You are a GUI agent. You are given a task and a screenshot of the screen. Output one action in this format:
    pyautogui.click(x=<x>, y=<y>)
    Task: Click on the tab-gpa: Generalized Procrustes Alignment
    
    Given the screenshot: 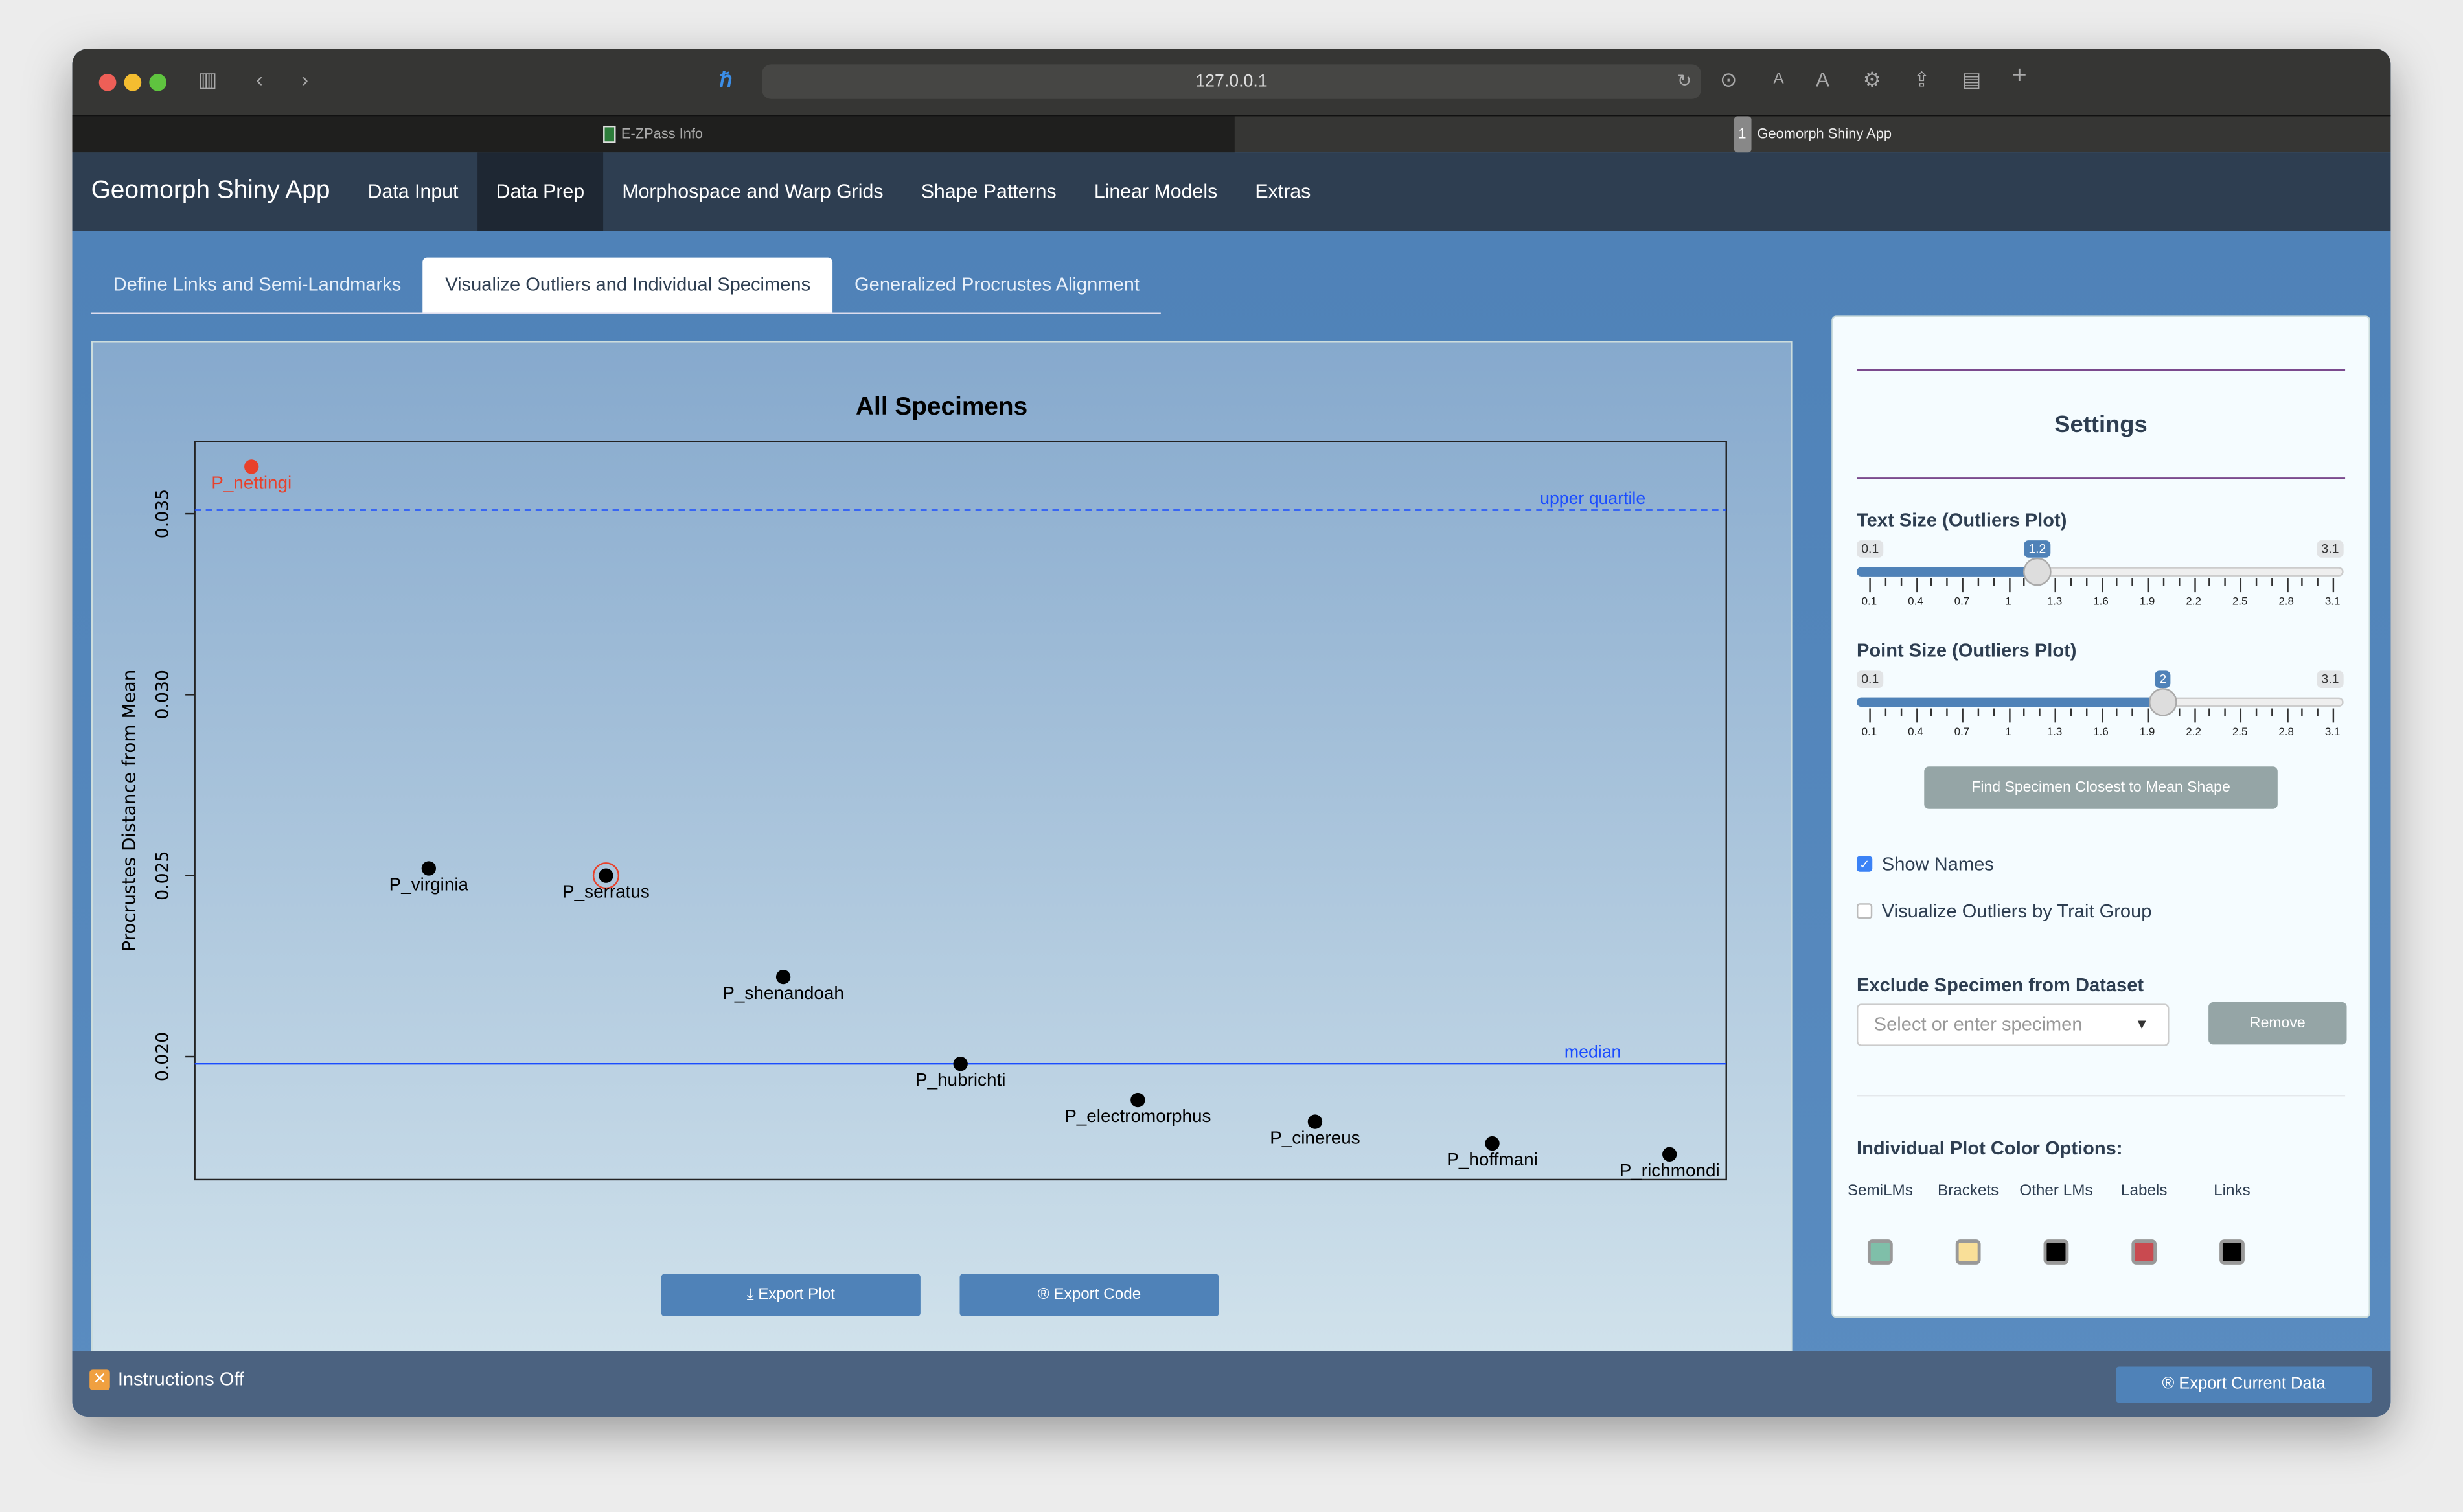 What is the action you would take?
    pyautogui.click(x=997, y=285)
    